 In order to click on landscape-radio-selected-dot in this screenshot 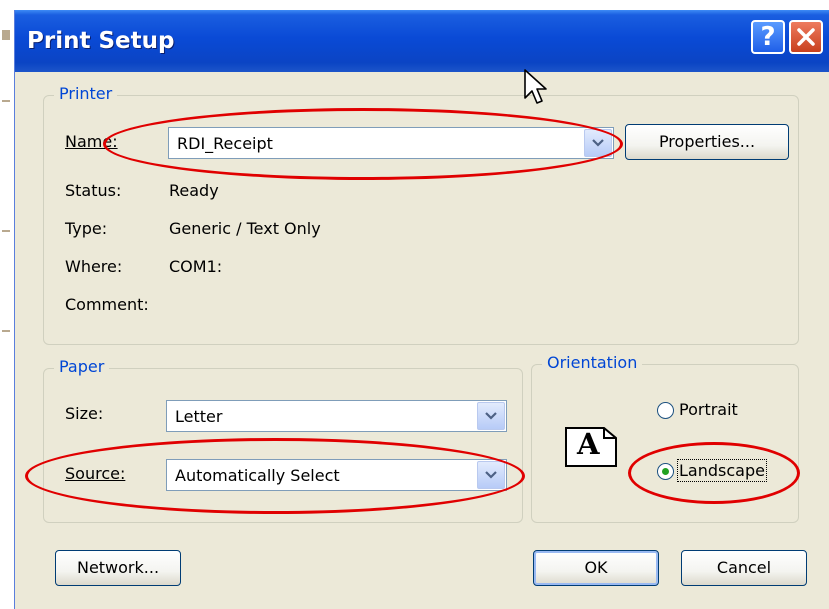, I will do `click(665, 471)`.